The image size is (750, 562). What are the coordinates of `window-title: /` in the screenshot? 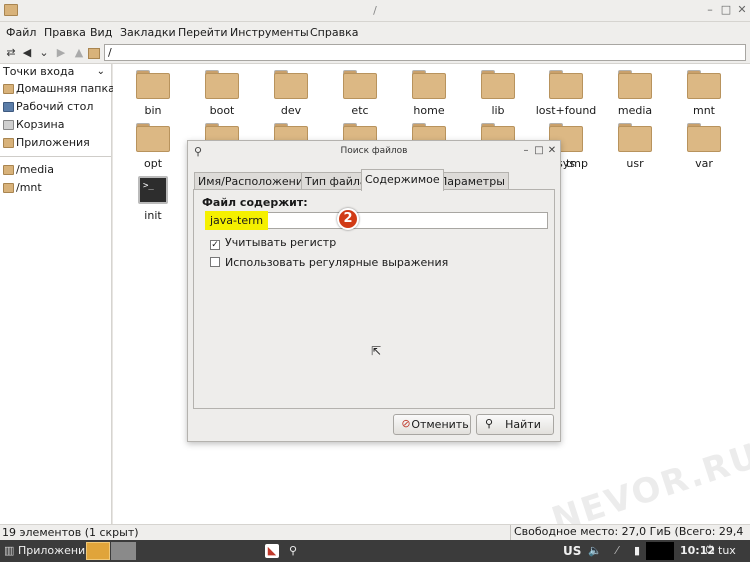 It's located at (375, 10).